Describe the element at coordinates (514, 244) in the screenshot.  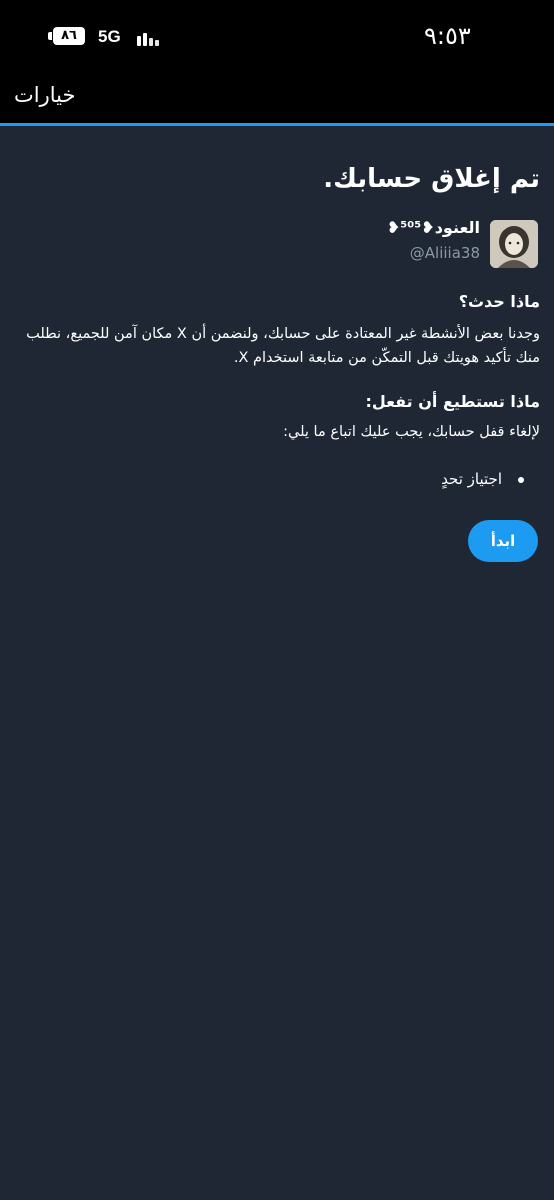
I see `avatar` at that location.